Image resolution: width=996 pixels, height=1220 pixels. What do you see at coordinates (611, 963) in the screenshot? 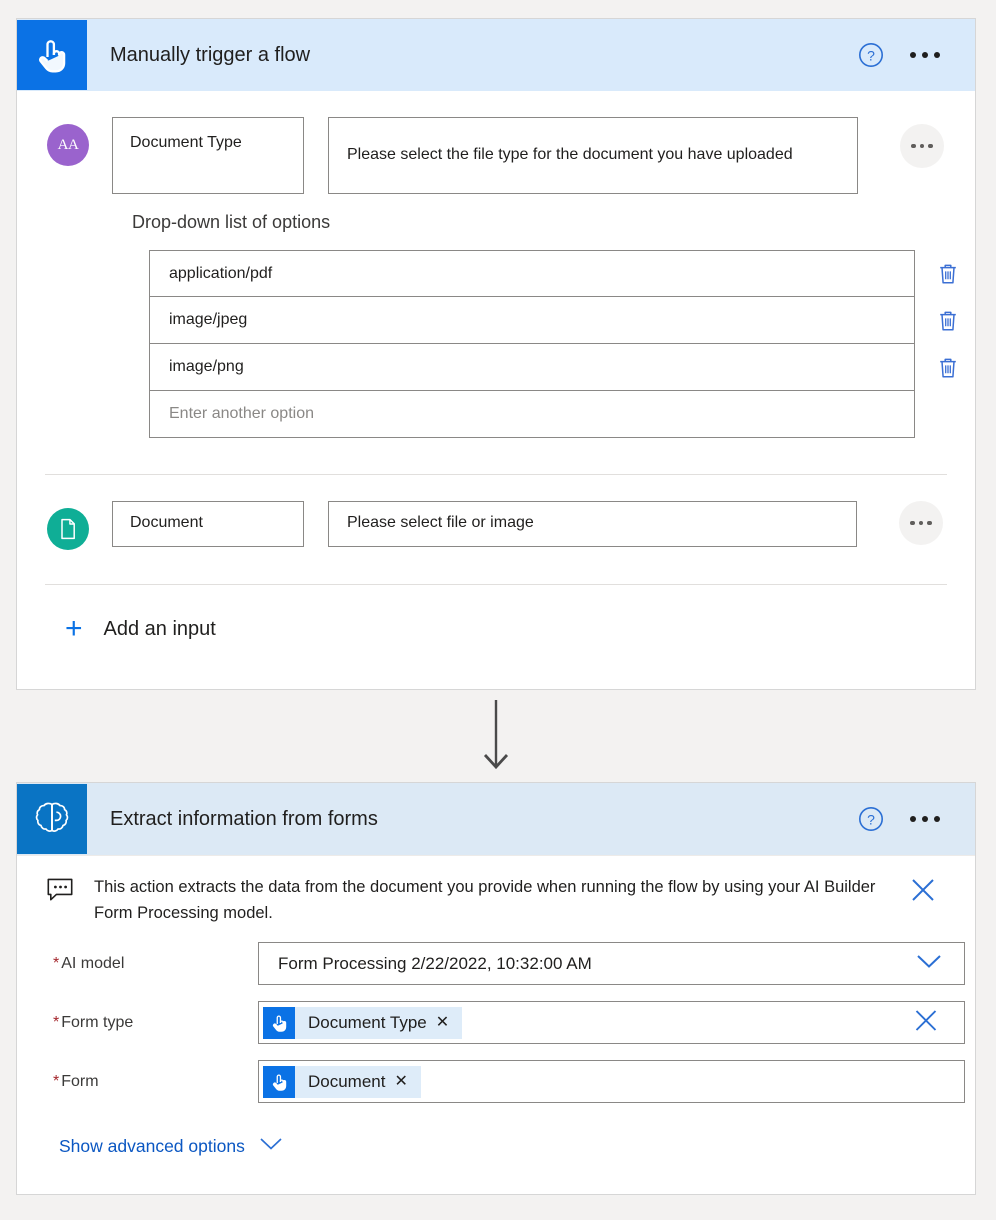
I see `ai-model-dropdown: Form Processing 2/22/2022, 10:32:00 AM` at bounding box center [611, 963].